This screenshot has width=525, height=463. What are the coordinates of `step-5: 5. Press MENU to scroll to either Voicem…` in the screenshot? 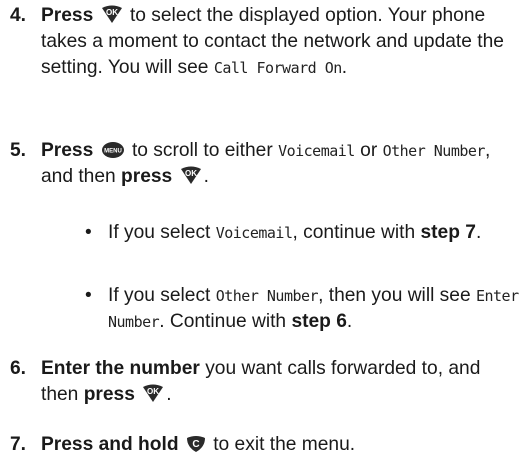 It's located at (266, 164).